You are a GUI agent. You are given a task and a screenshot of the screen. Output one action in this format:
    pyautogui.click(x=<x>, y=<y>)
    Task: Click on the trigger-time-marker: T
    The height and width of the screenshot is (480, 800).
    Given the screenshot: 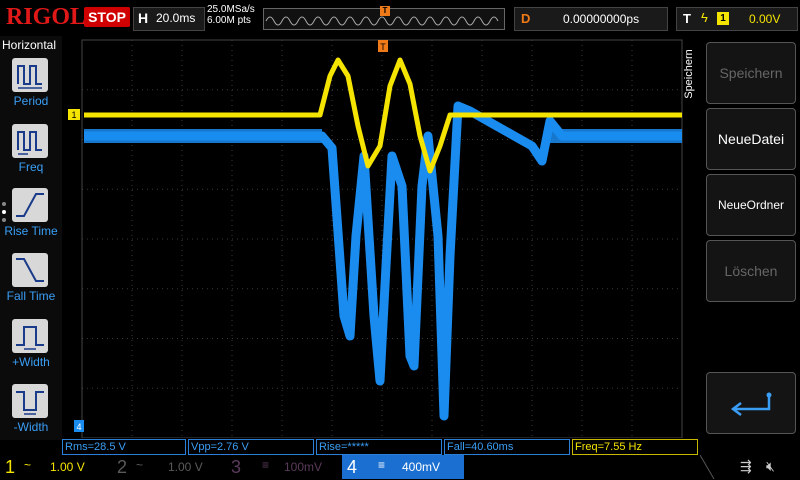 What is the action you would take?
    pyautogui.click(x=383, y=46)
    